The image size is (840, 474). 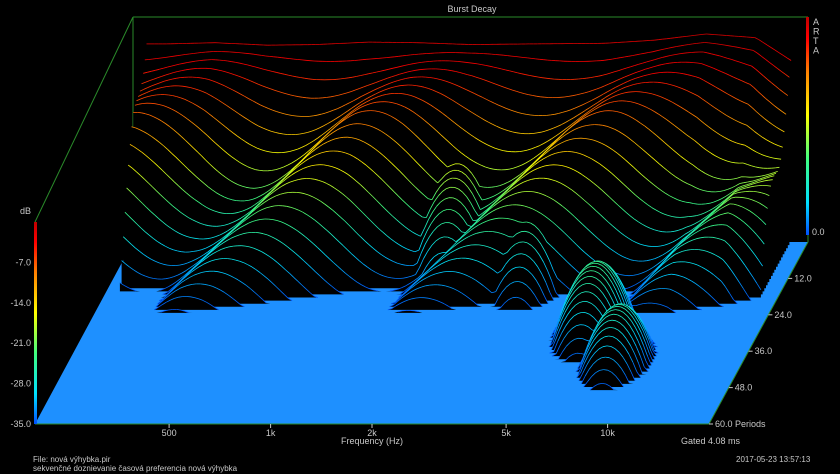 What do you see at coordinates (20, 303) in the screenshot?
I see `z-tick-label: -14.0` at bounding box center [20, 303].